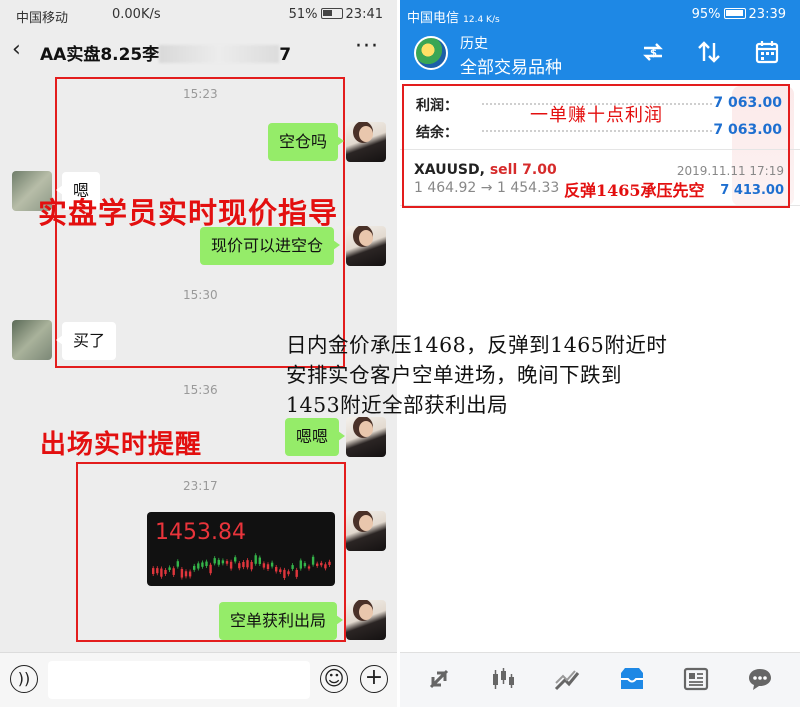 Image resolution: width=800 pixels, height=707 pixels. I want to click on mini-candlestick-chart, so click(241, 566).